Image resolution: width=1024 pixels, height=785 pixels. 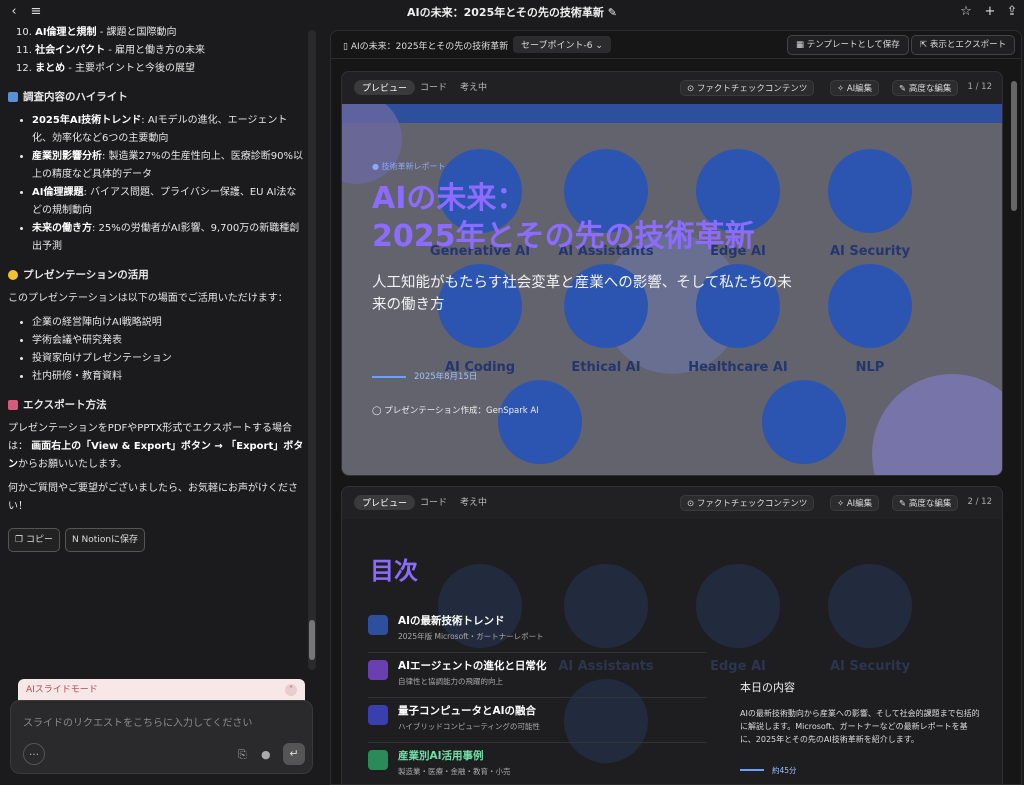 I want to click on list-item: 10. AI倫理と規制 - 課題と国際動向, so click(x=96, y=32).